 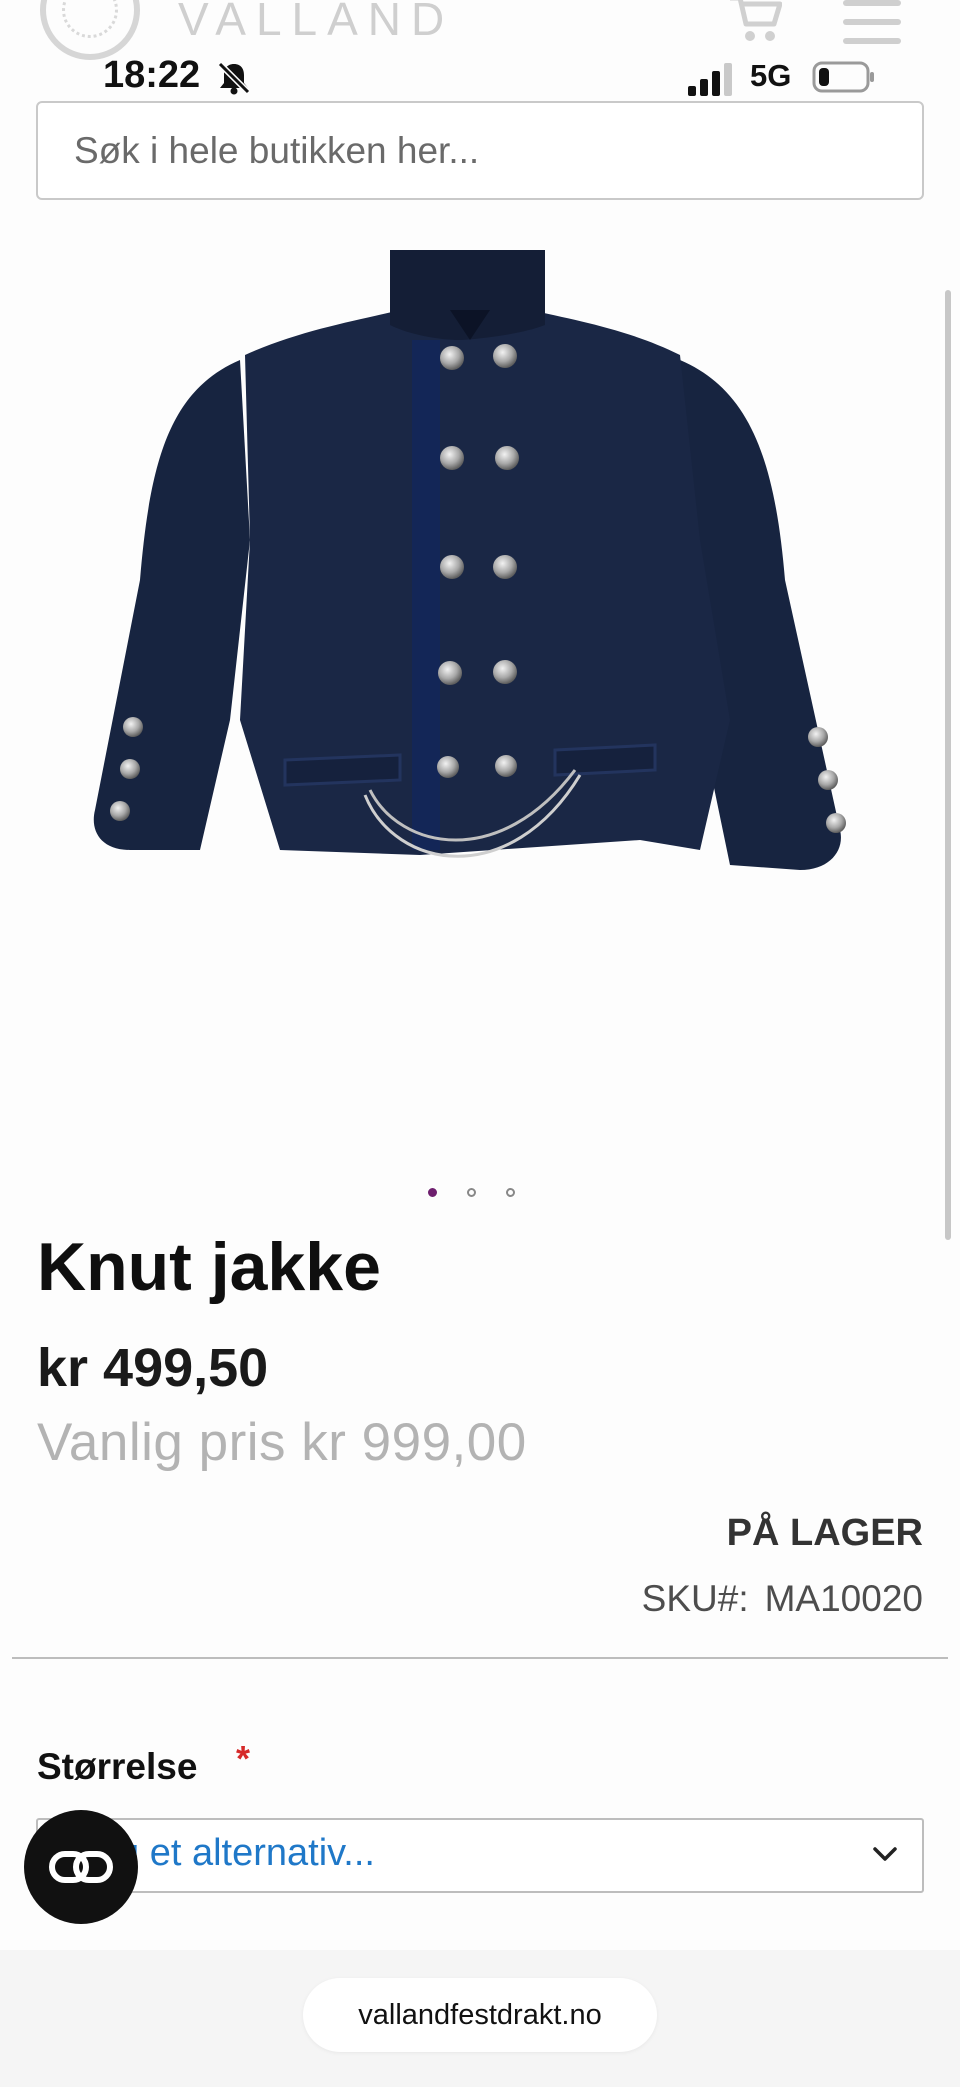 I want to click on link-icon, so click(x=81, y=1867).